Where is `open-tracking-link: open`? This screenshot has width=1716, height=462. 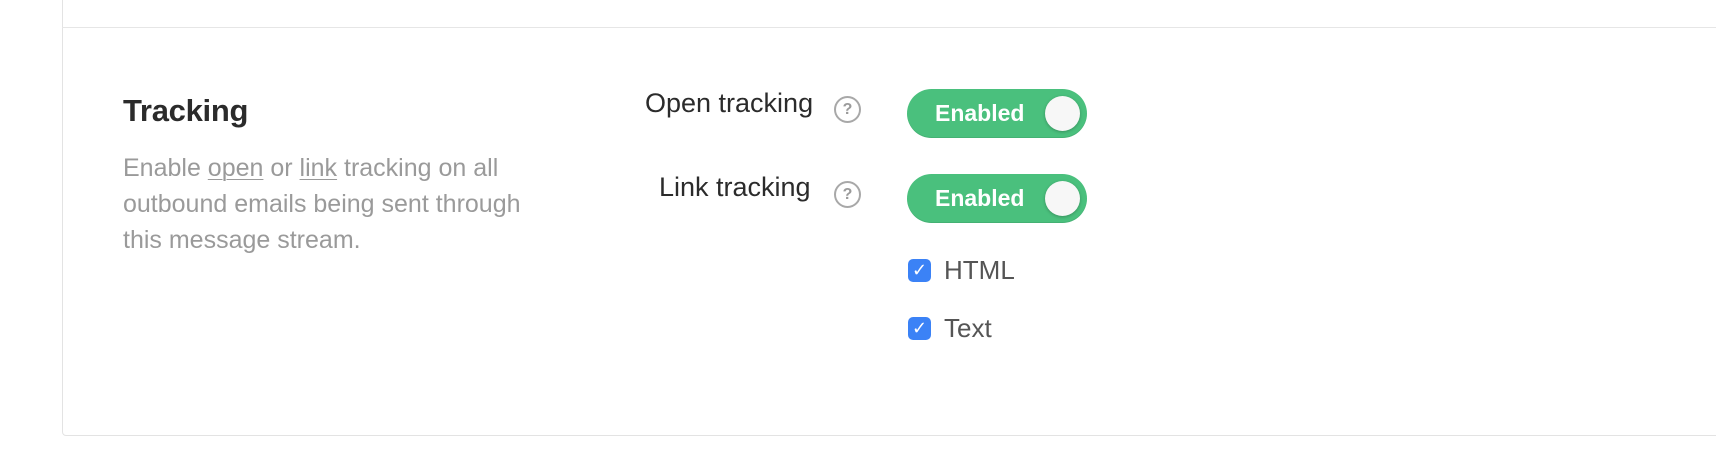 open-tracking-link: open is located at coordinates (236, 168).